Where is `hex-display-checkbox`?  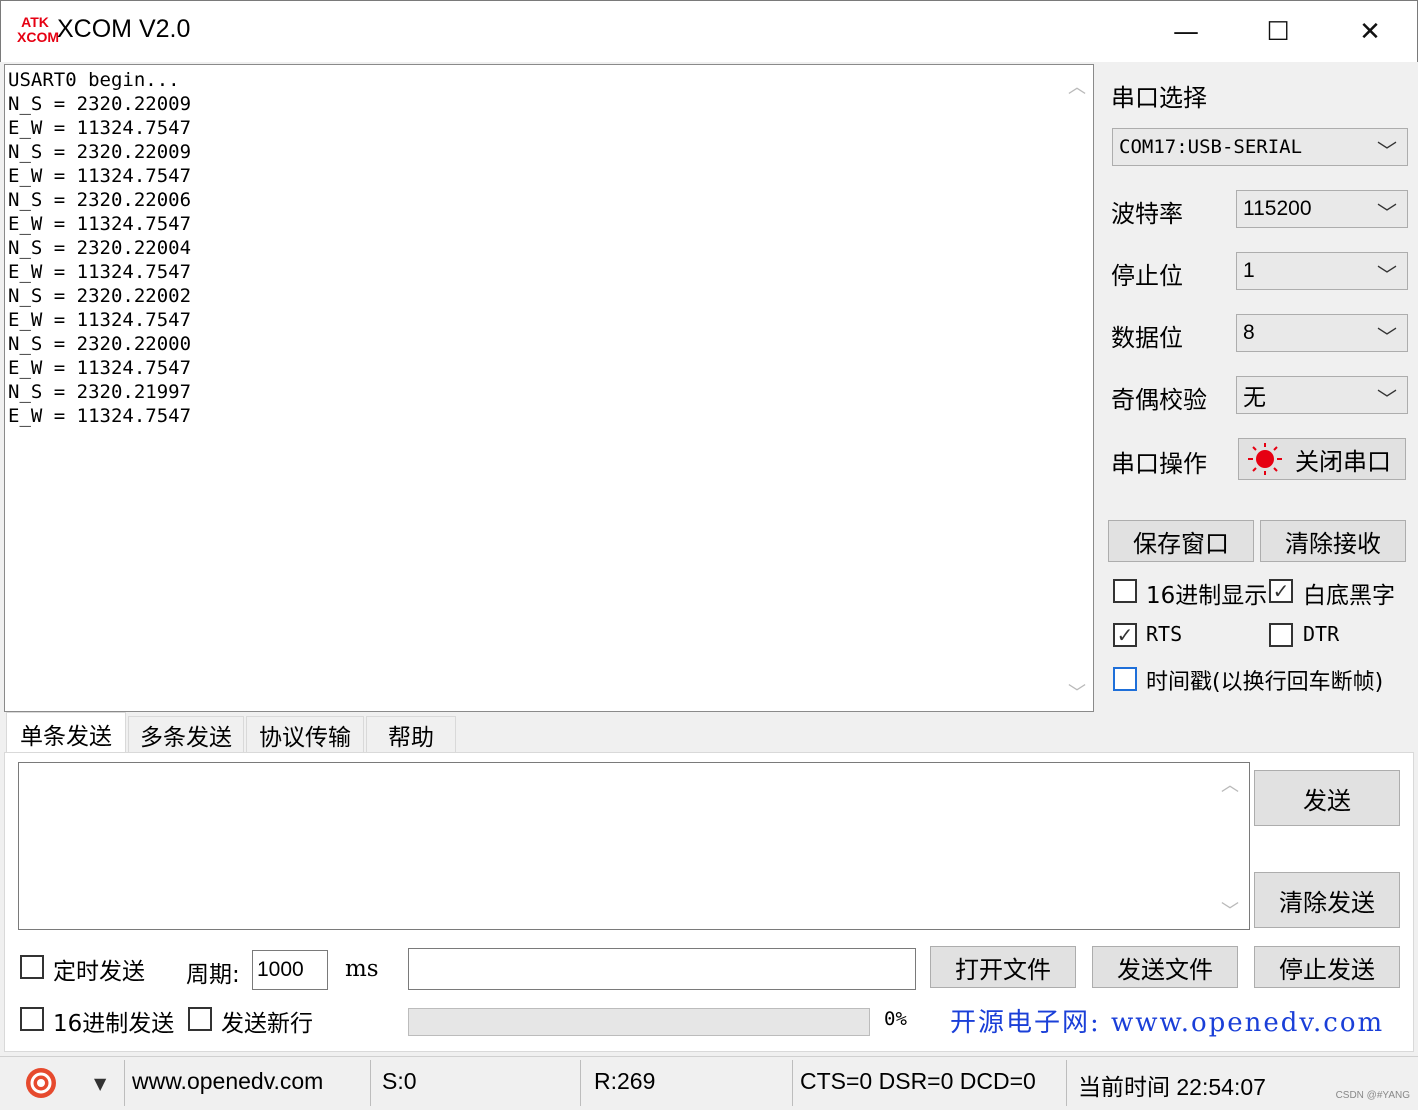 hex-display-checkbox is located at coordinates (1125, 591).